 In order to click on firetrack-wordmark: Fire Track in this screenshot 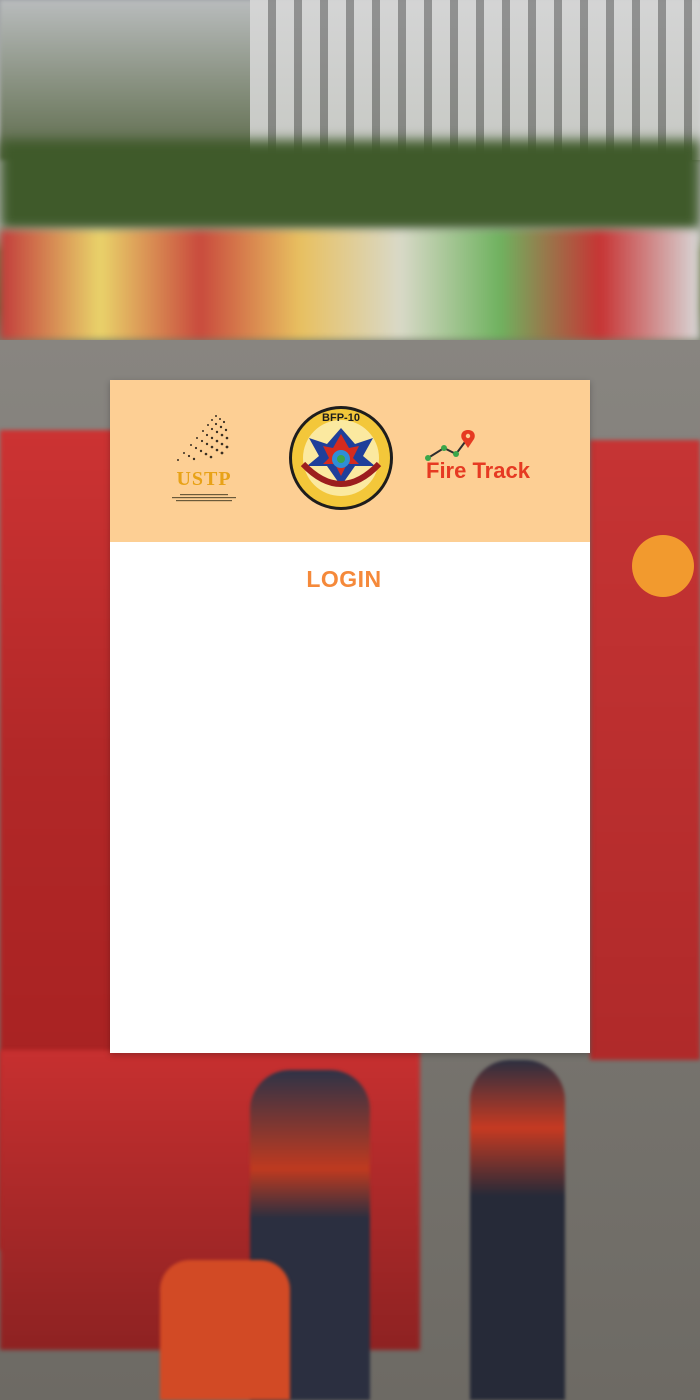, I will do `click(478, 470)`.